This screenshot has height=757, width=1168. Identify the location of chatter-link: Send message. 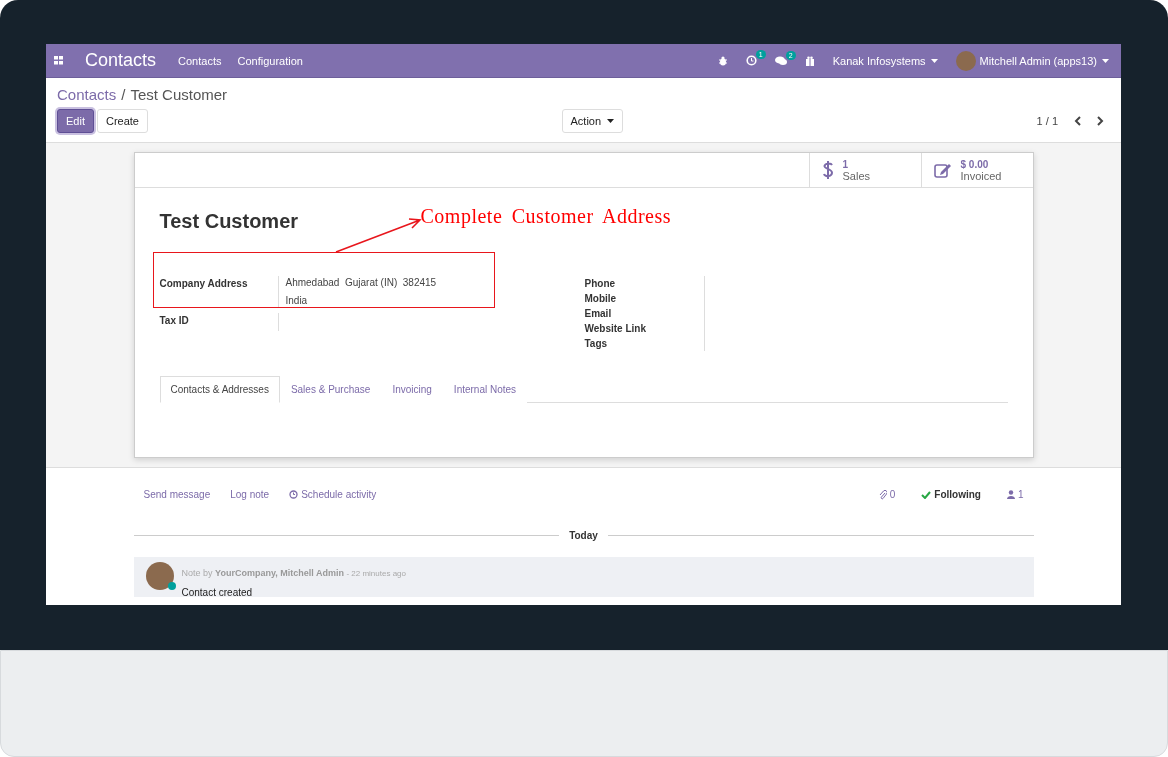
(177, 494).